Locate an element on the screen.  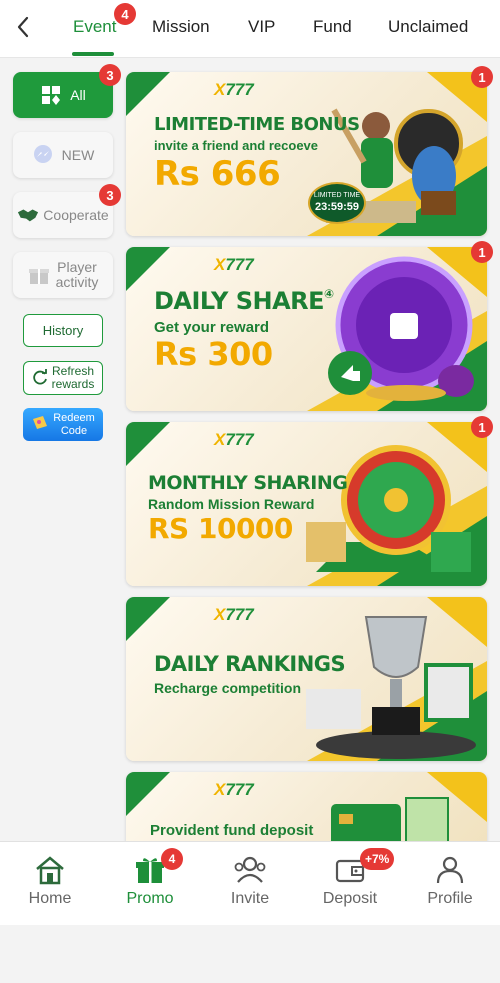
banner-daily-rankings: X777 DAILY RANKINGS Recharge competition is located at coordinates (306, 679).